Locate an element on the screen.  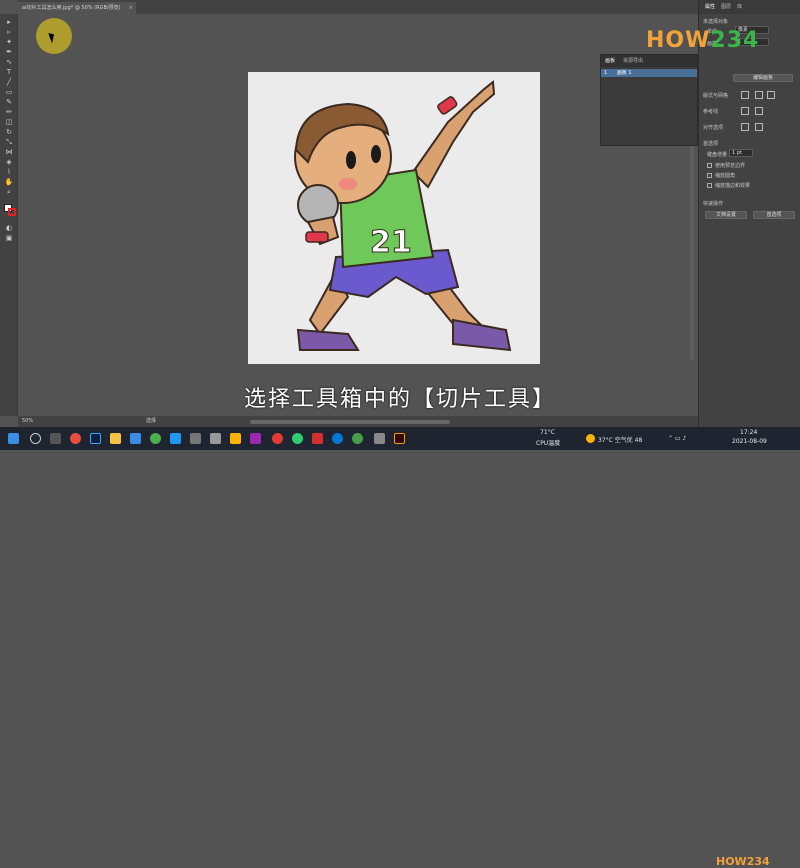
pen-tool-icon: ✒ is located at coordinates (9, 52).